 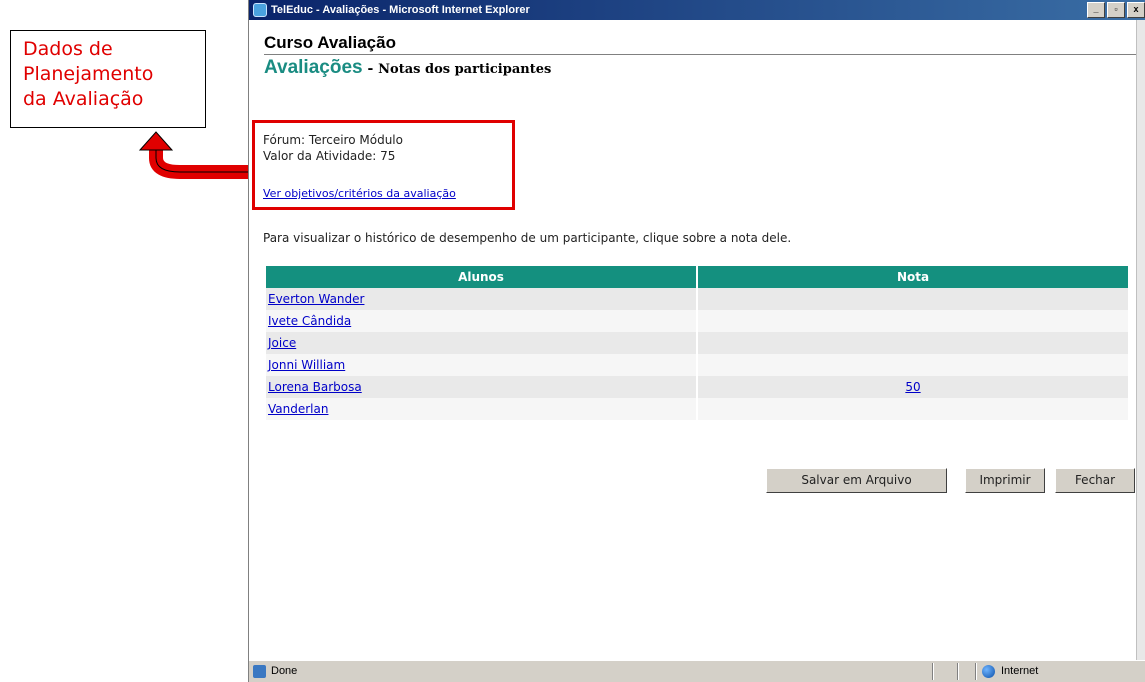 I want to click on table-row: Vanderlan, so click(x=697, y=409).